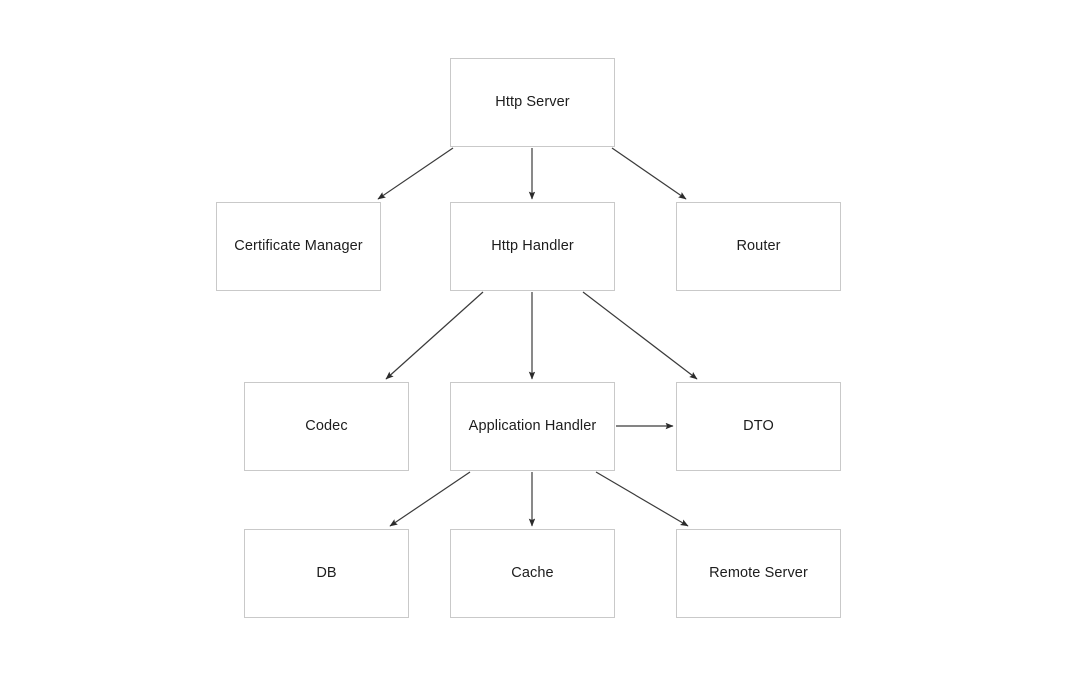  I want to click on node-label-application-handler: Application Handler, so click(532, 425).